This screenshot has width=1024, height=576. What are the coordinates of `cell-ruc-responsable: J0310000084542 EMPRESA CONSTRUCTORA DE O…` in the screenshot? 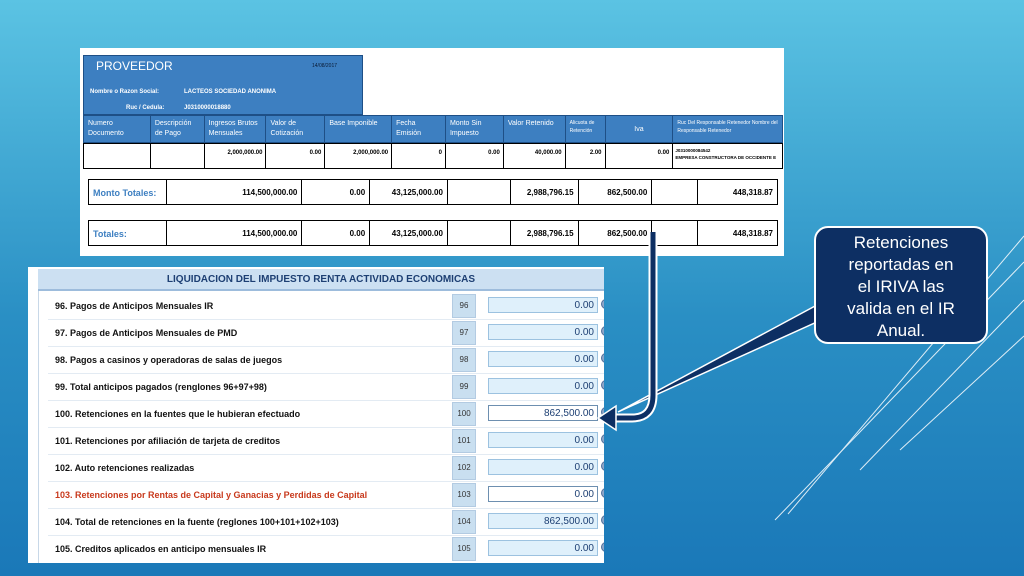 It's located at (727, 156).